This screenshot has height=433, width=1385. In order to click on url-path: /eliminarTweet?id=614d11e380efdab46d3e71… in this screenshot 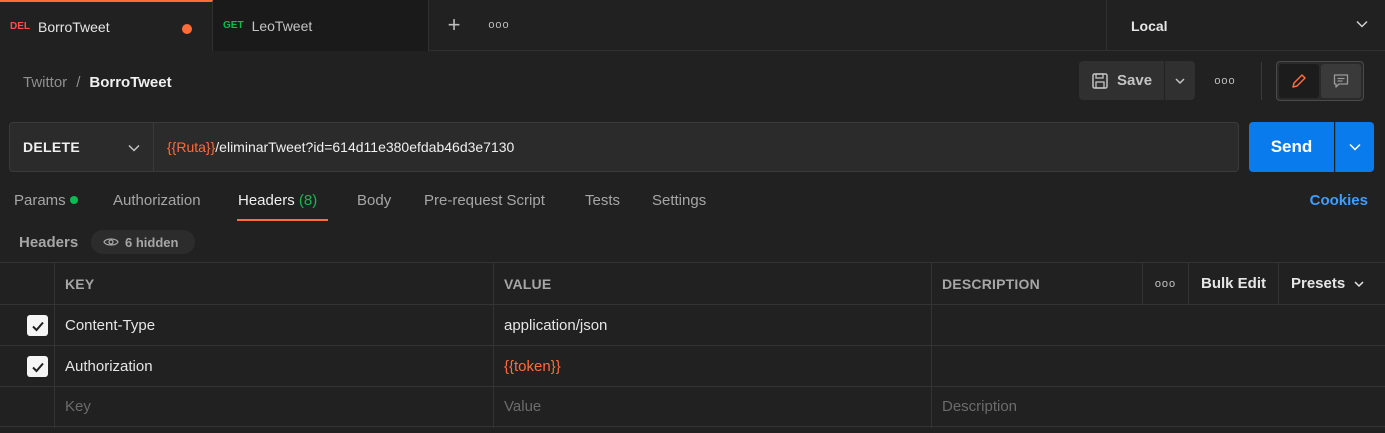, I will do `click(365, 147)`.